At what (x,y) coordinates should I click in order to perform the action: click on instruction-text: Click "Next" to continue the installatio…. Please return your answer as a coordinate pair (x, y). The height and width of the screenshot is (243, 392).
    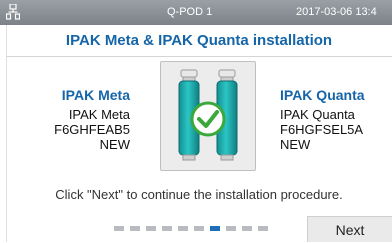
    Looking at the image, I should click on (199, 194).